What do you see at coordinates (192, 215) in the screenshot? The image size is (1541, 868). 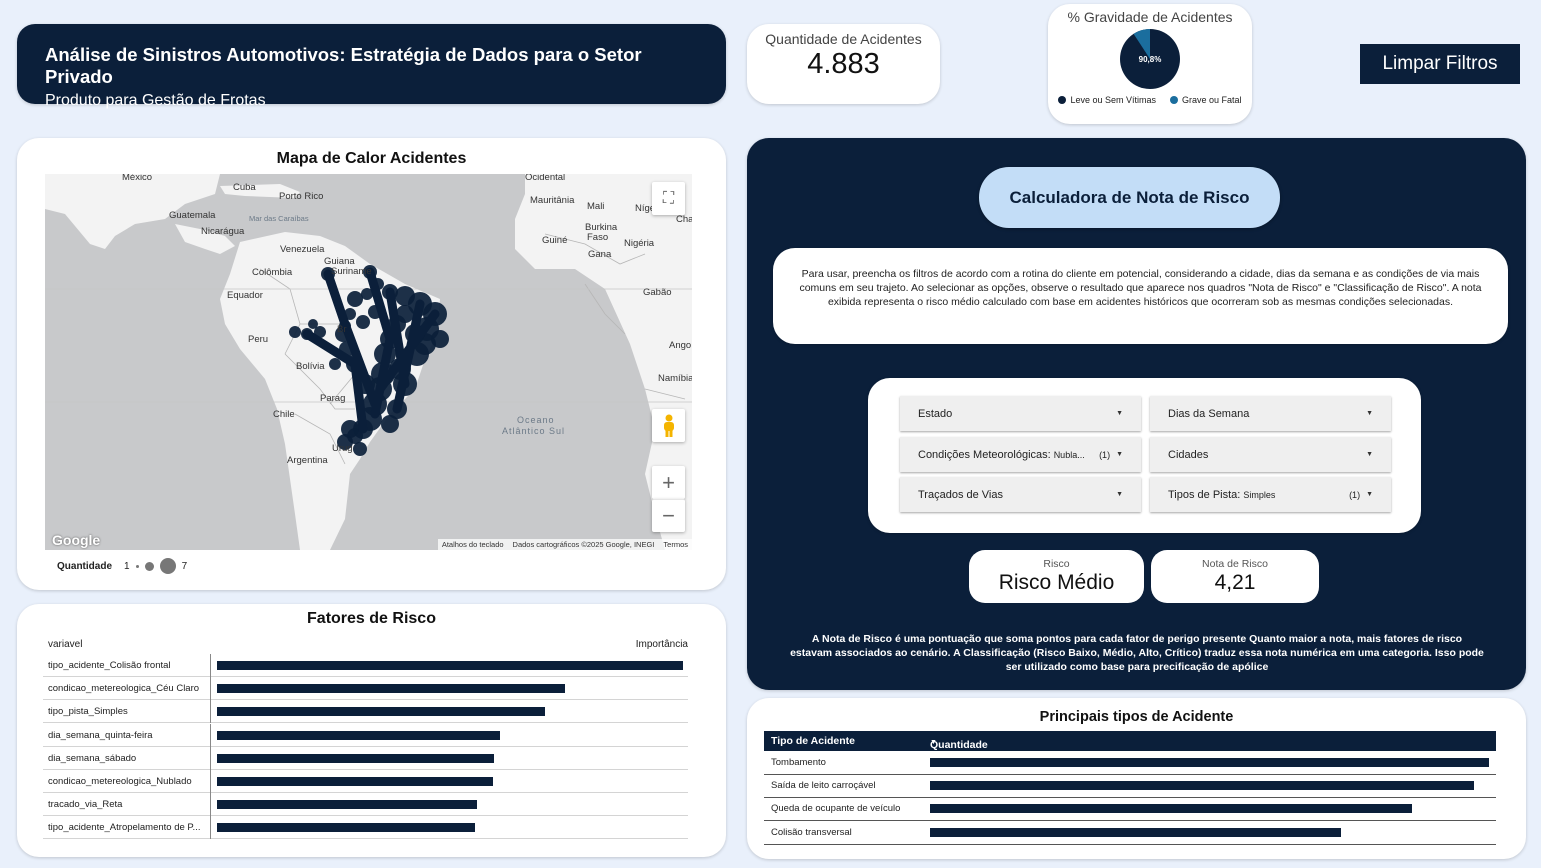 I see `map-label: Guatemala` at bounding box center [192, 215].